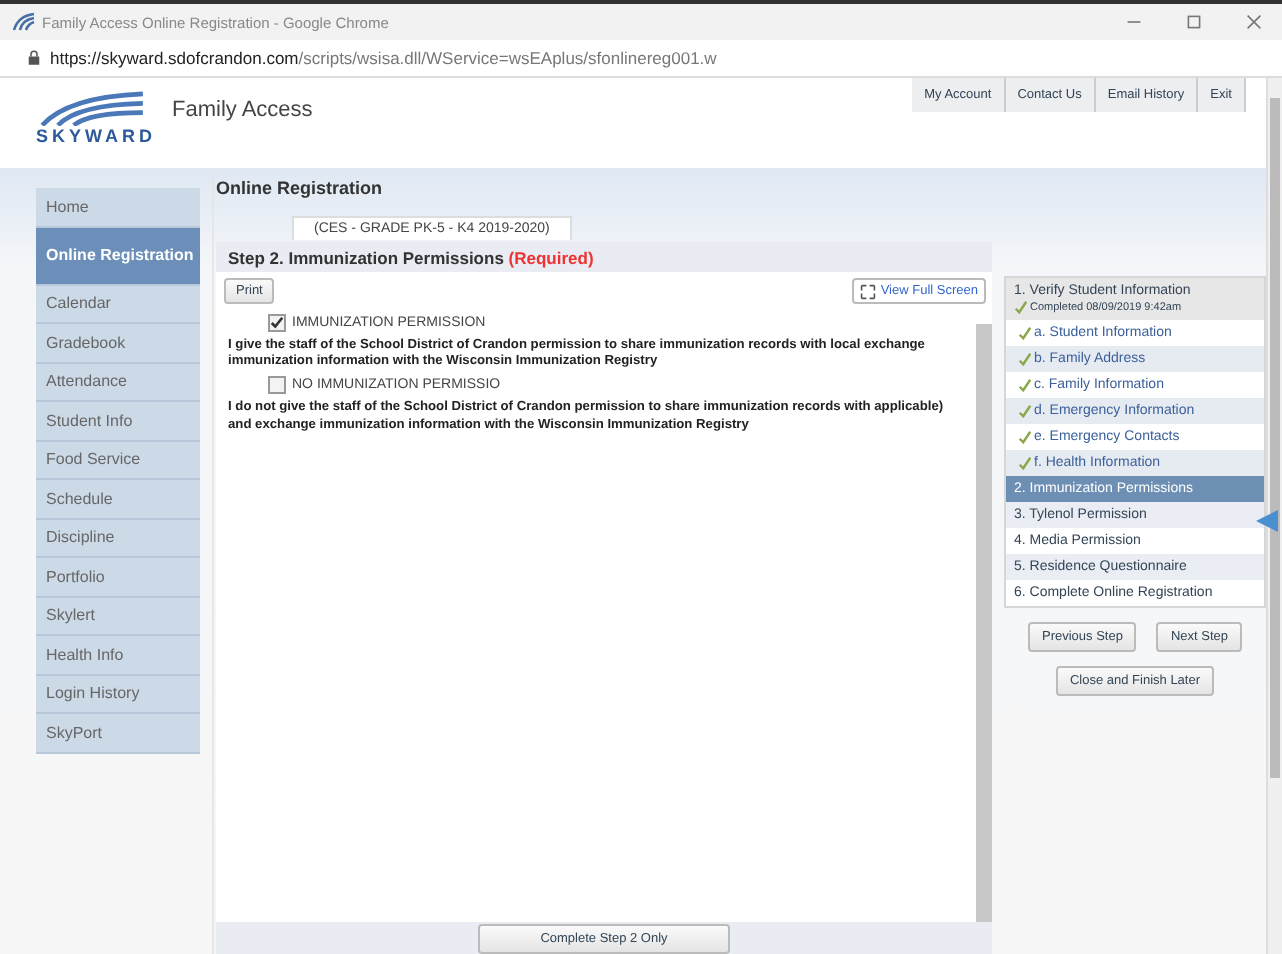 The height and width of the screenshot is (954, 1282). Describe the element at coordinates (118, 655) in the screenshot. I see `nav-item: Health Info` at that location.